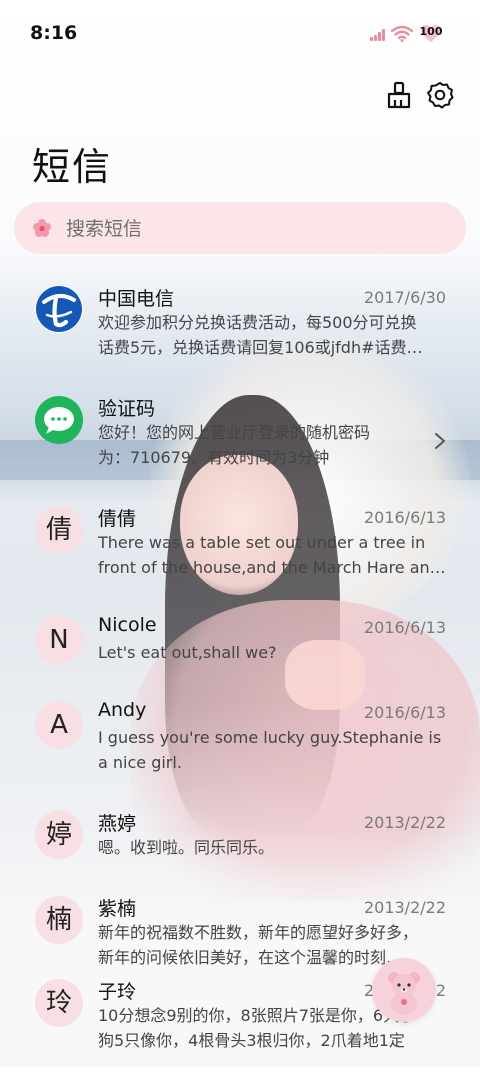 This screenshot has width=480, height=1076. What do you see at coordinates (127, 409) in the screenshot?
I see `contact-name: 验证码` at bounding box center [127, 409].